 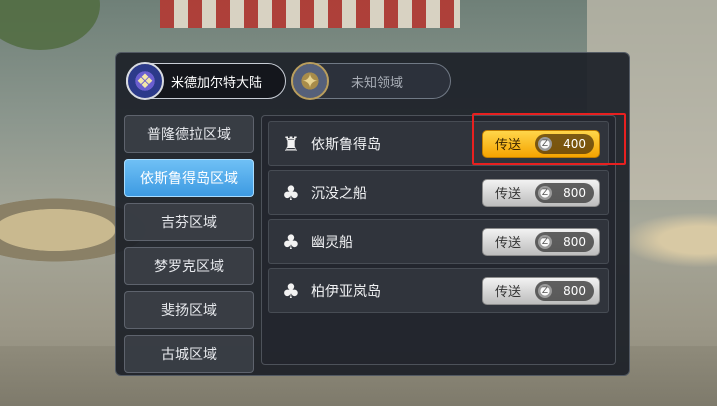 I want to click on zone-payon: 斐扬区域, so click(x=189, y=310).